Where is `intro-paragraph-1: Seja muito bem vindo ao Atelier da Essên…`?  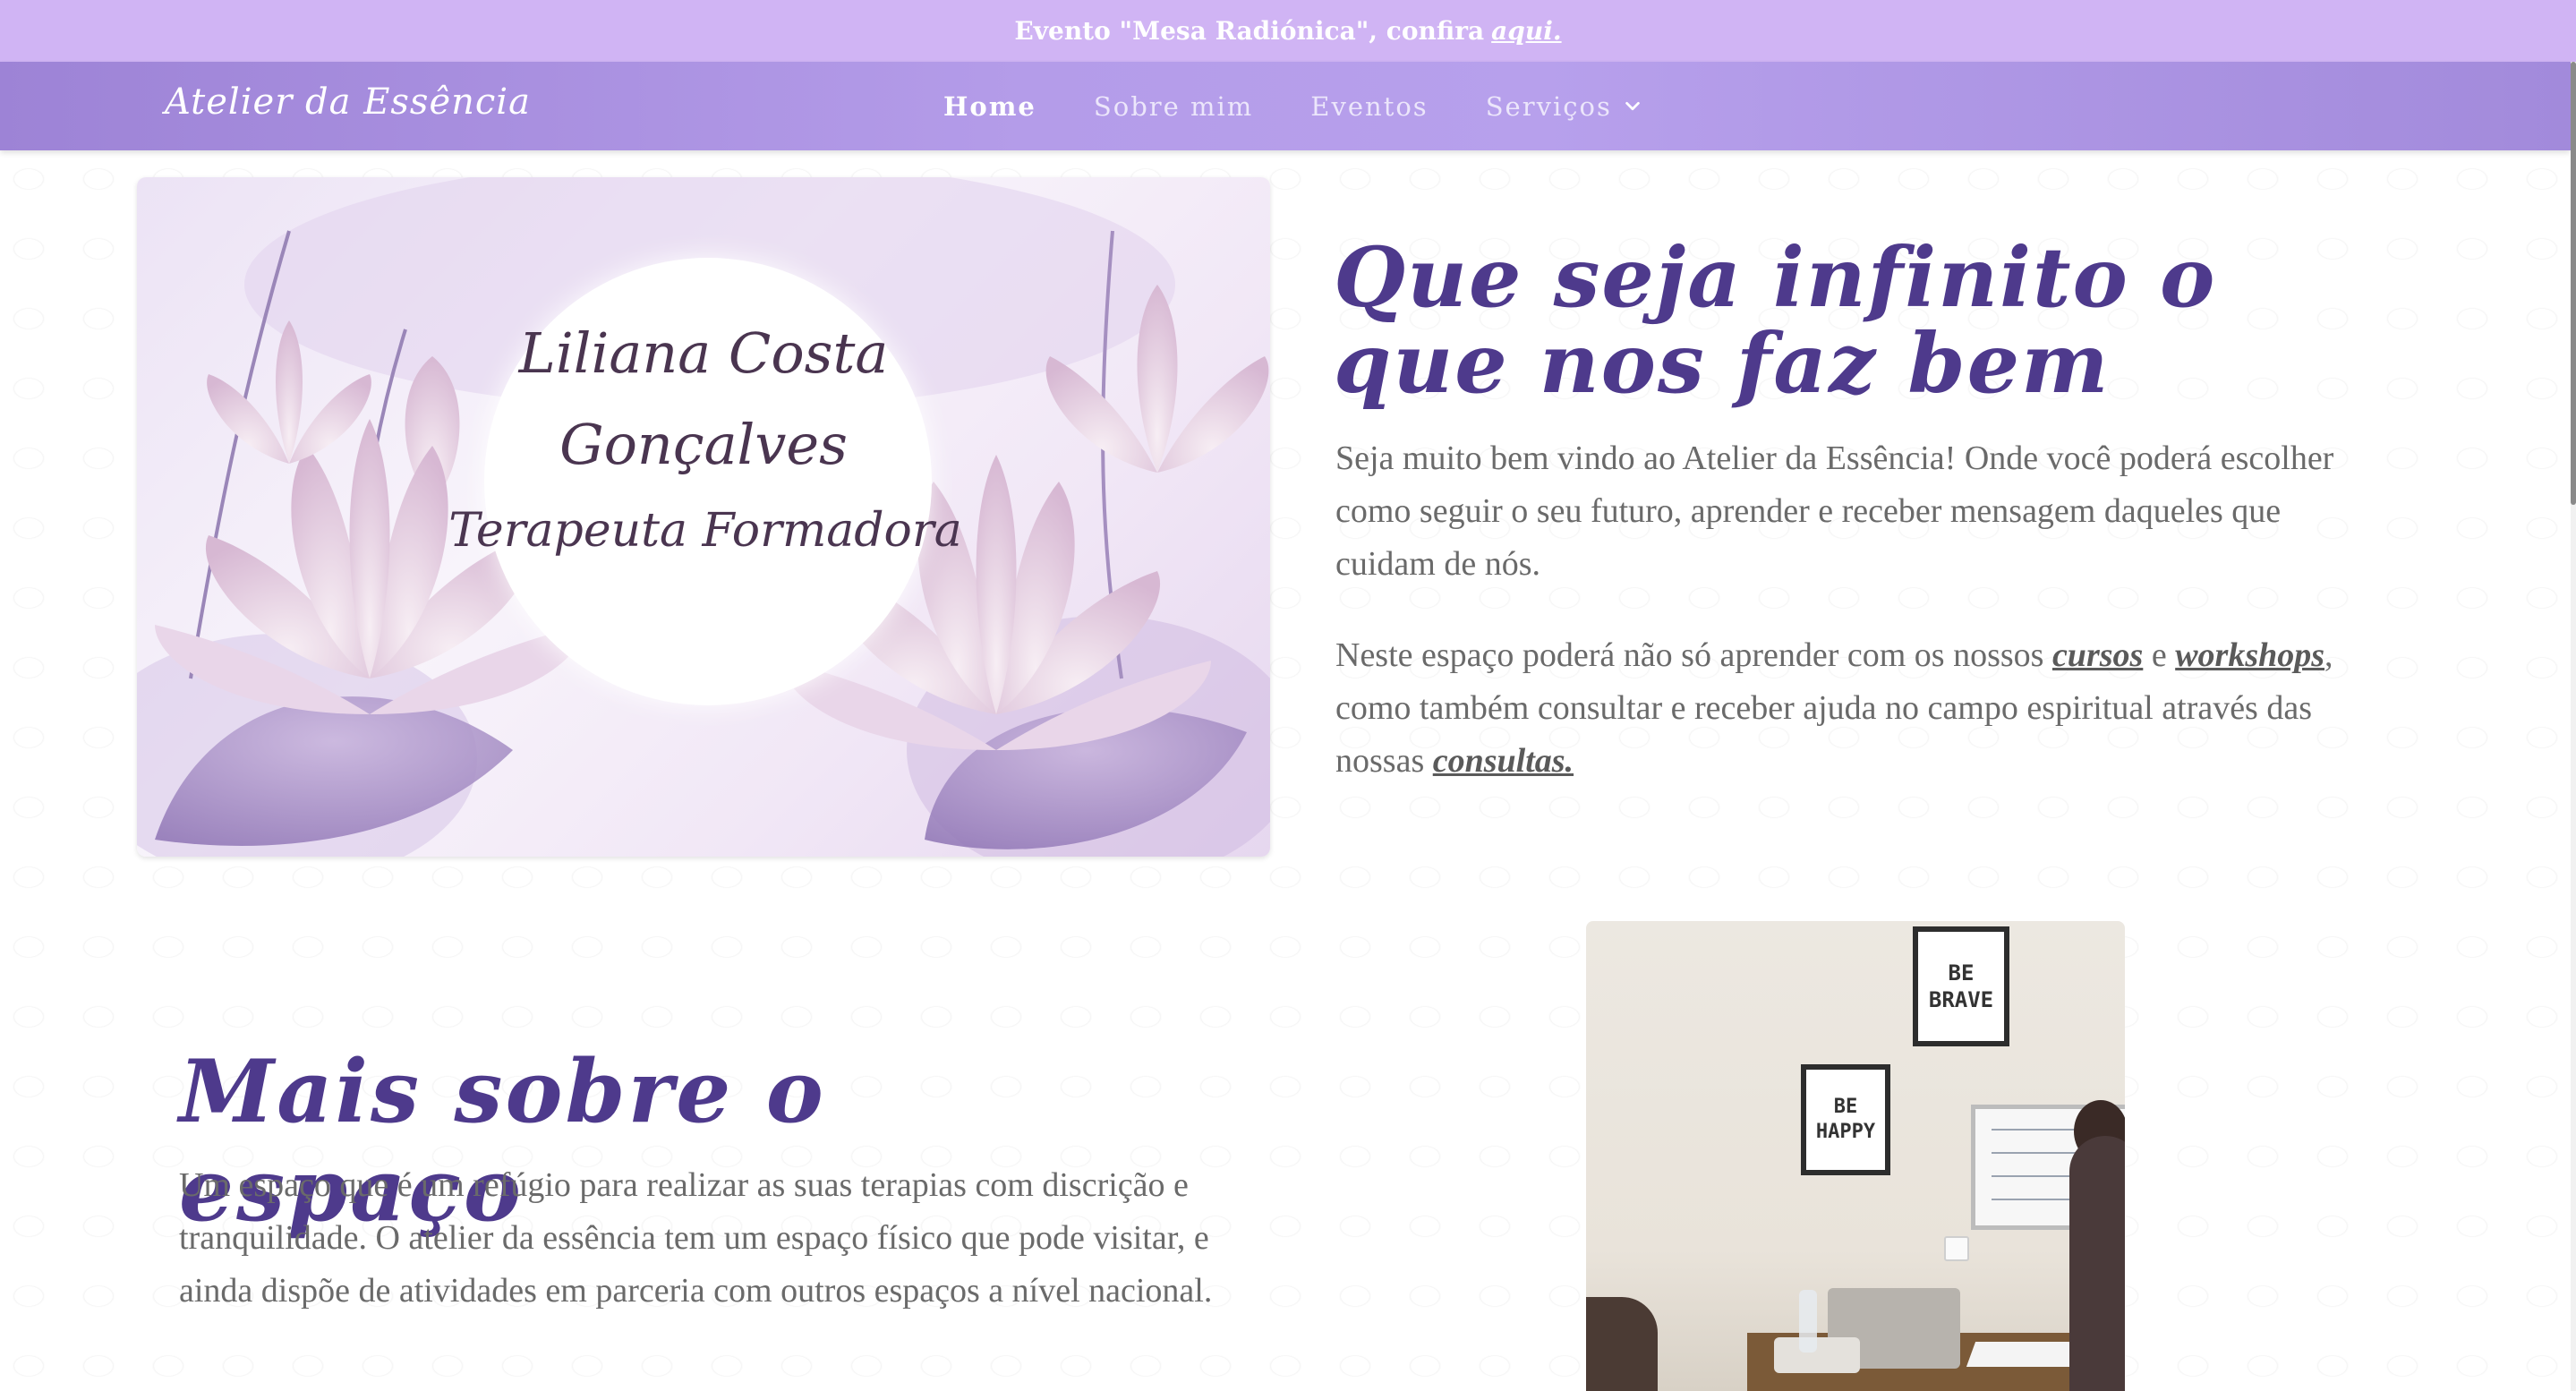
intro-paragraph-1: Seja muito bem vindo ao Atelier da Essên… is located at coordinates (1834, 511).